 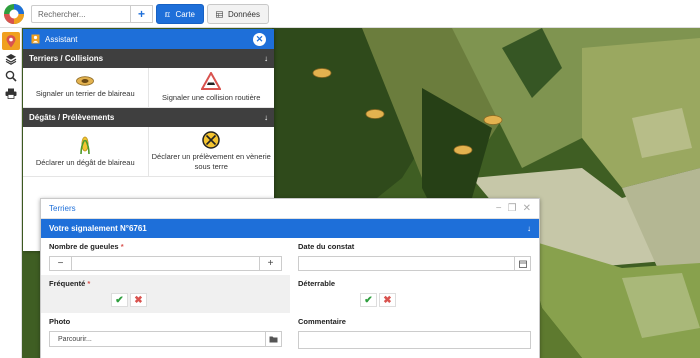 I want to click on assistant-header: Assistant ✕, so click(x=148, y=39).